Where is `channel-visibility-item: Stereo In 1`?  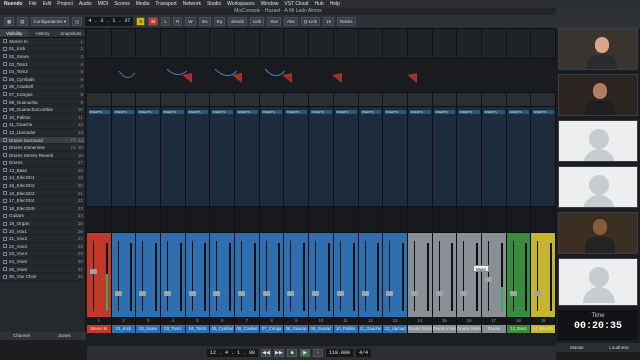 channel-visibility-item: Stereo In 1 is located at coordinates (42, 42).